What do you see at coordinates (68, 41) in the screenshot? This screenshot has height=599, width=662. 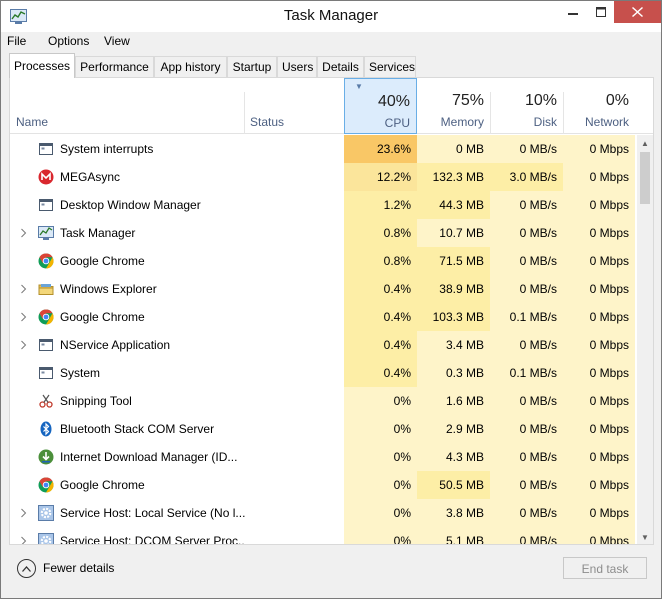 I see `menu-options: Options` at bounding box center [68, 41].